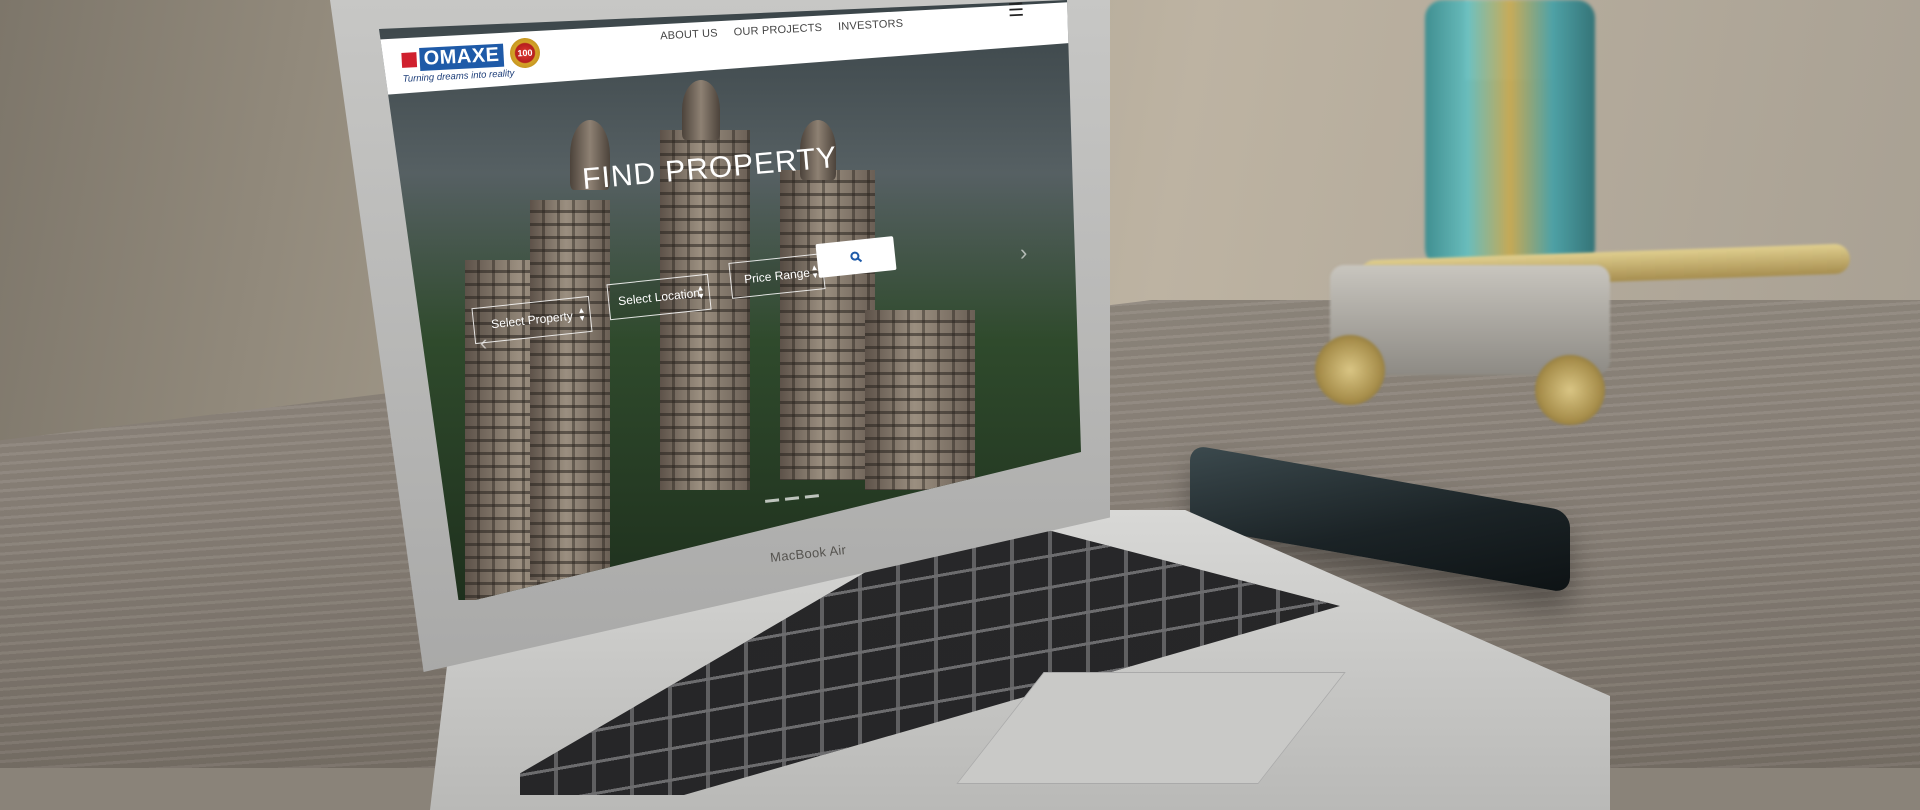 The height and width of the screenshot is (810, 1920). I want to click on omaxe-logo: OMAXE Turning dreams into reality, so click(458, 64).